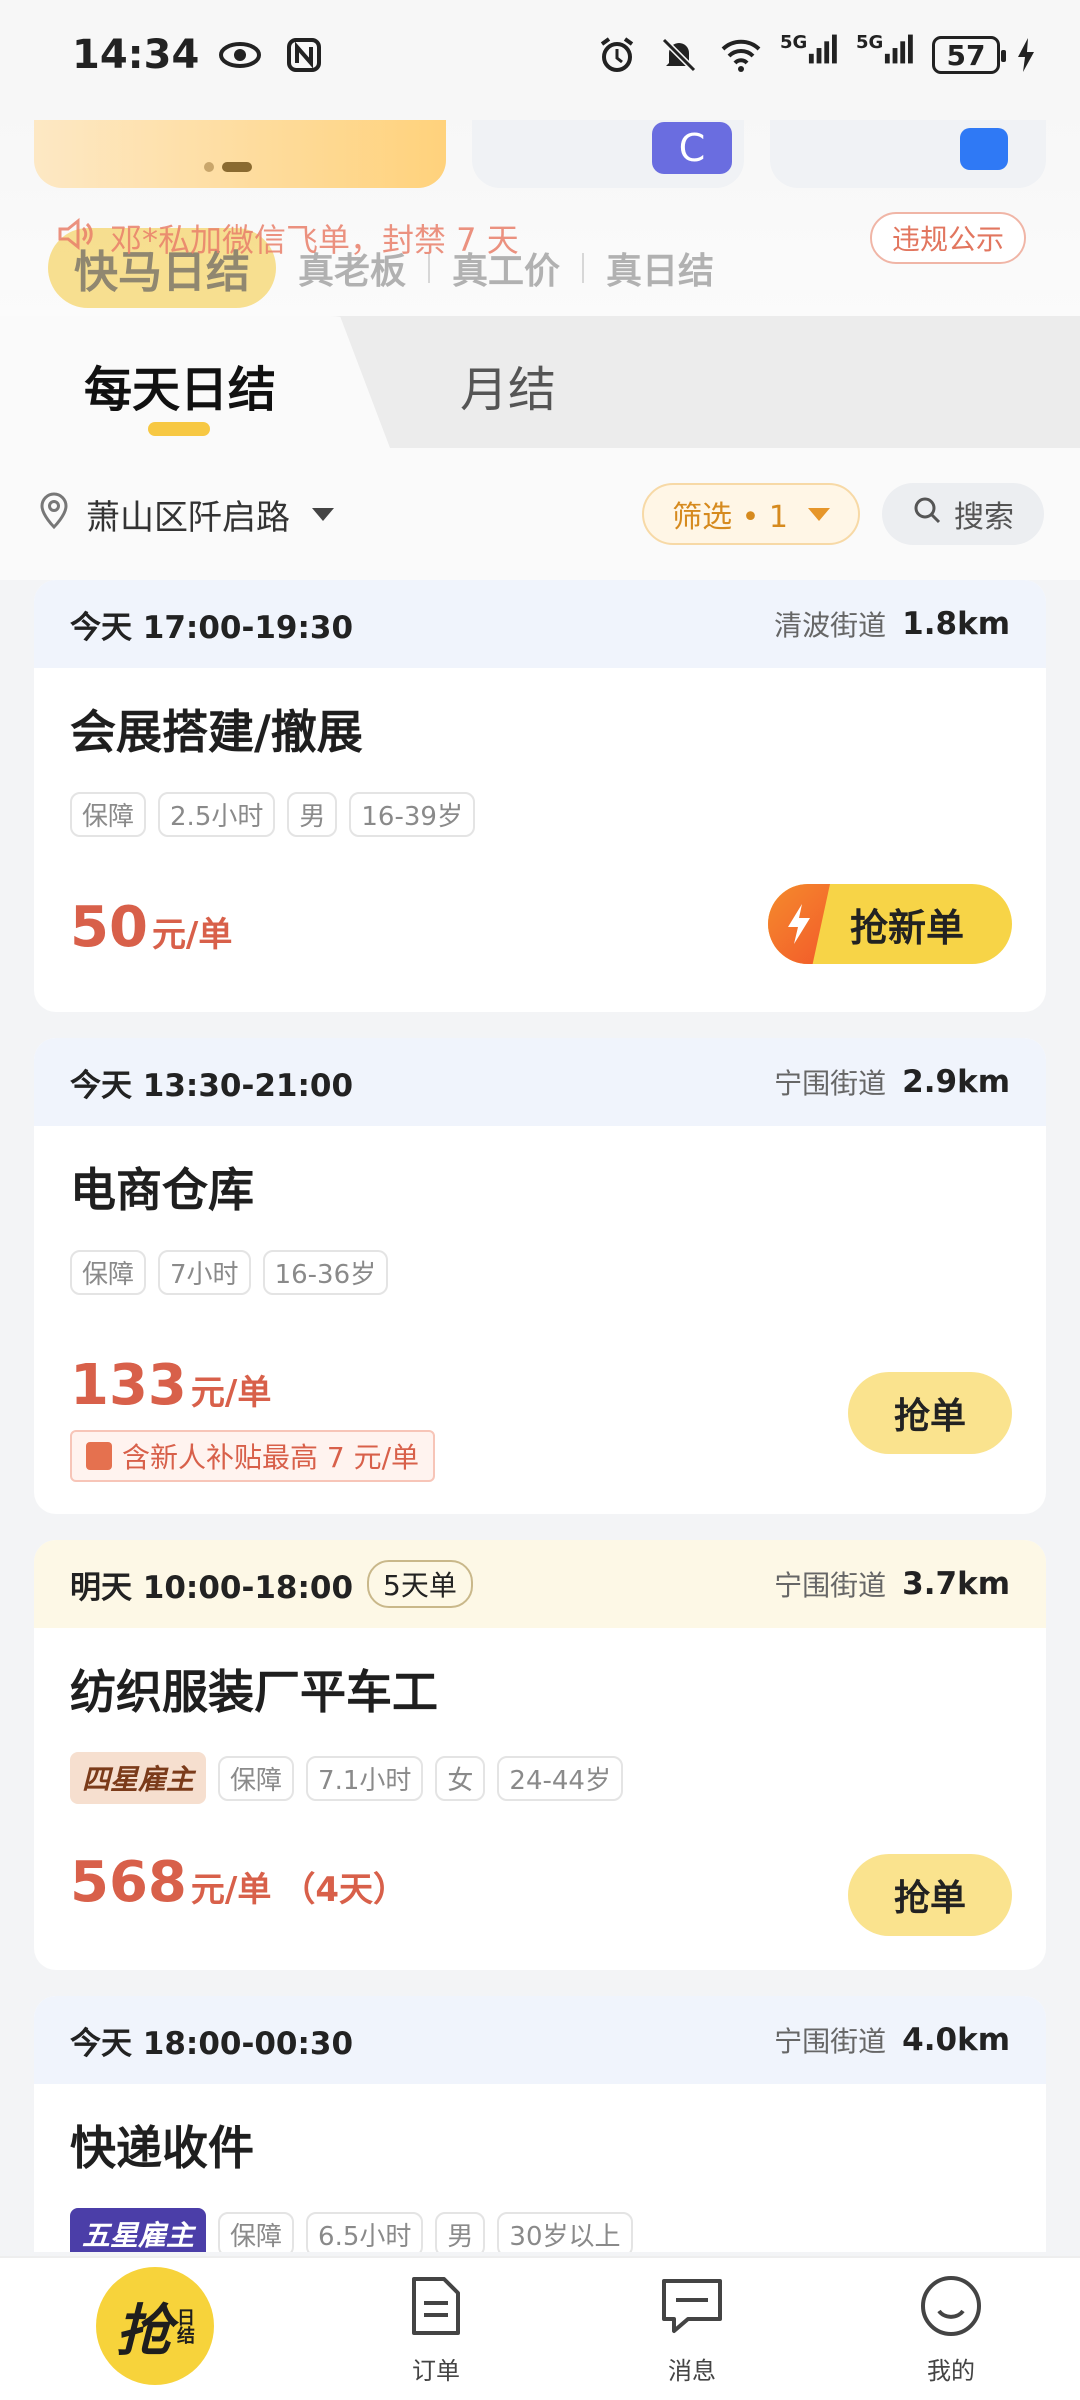  I want to click on nav-orders: 订单, so click(436, 2329).